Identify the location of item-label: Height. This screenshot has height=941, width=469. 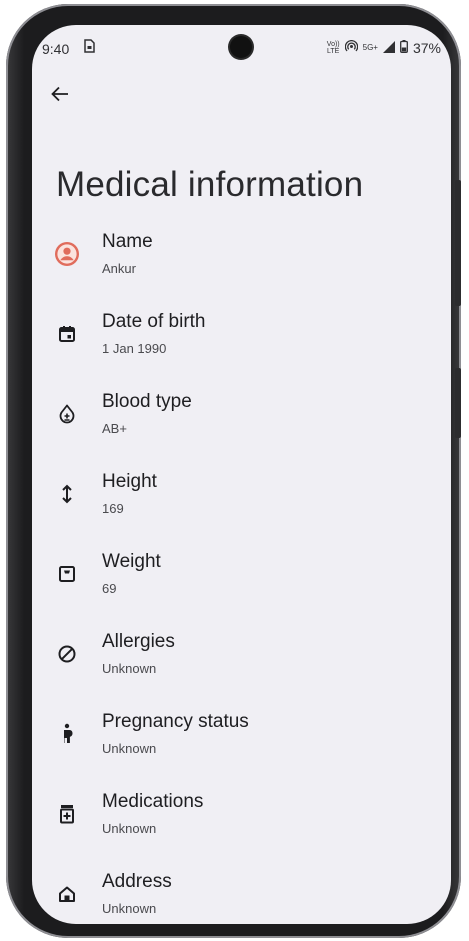
(129, 481).